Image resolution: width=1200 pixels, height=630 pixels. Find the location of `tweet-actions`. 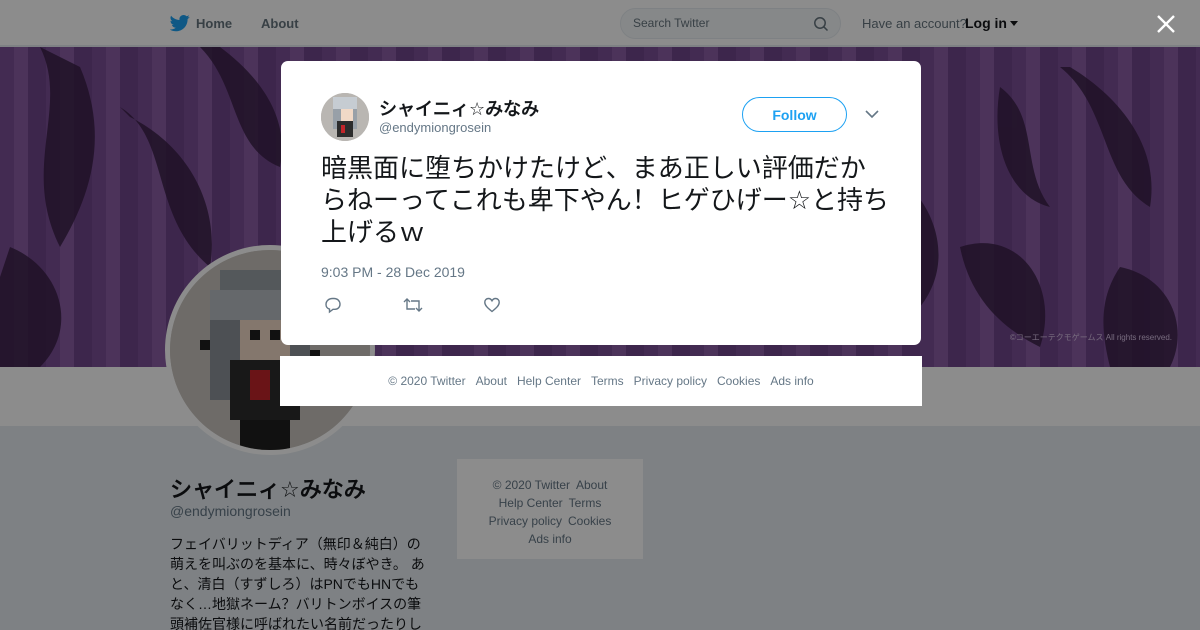

tweet-actions is located at coordinates (414, 306).